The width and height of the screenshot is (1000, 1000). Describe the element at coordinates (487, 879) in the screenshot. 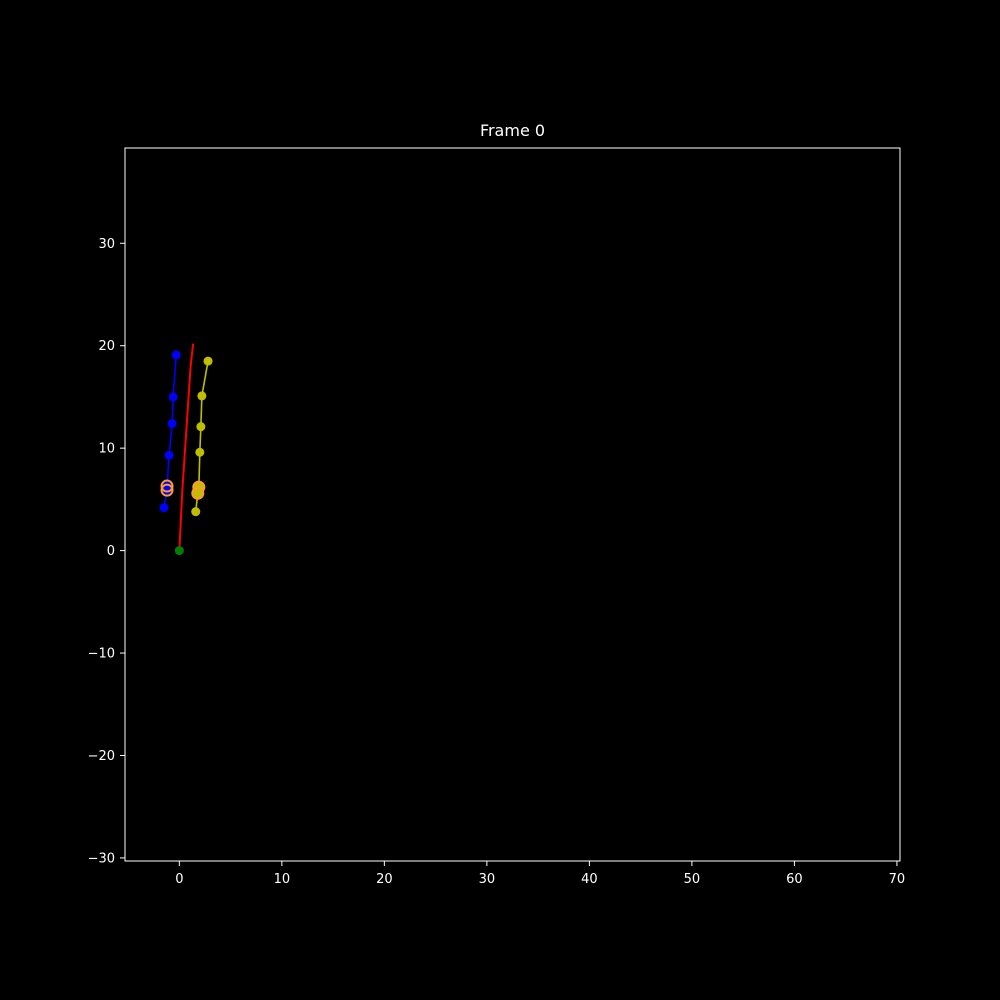

I see `x-tick-label: 30` at that location.